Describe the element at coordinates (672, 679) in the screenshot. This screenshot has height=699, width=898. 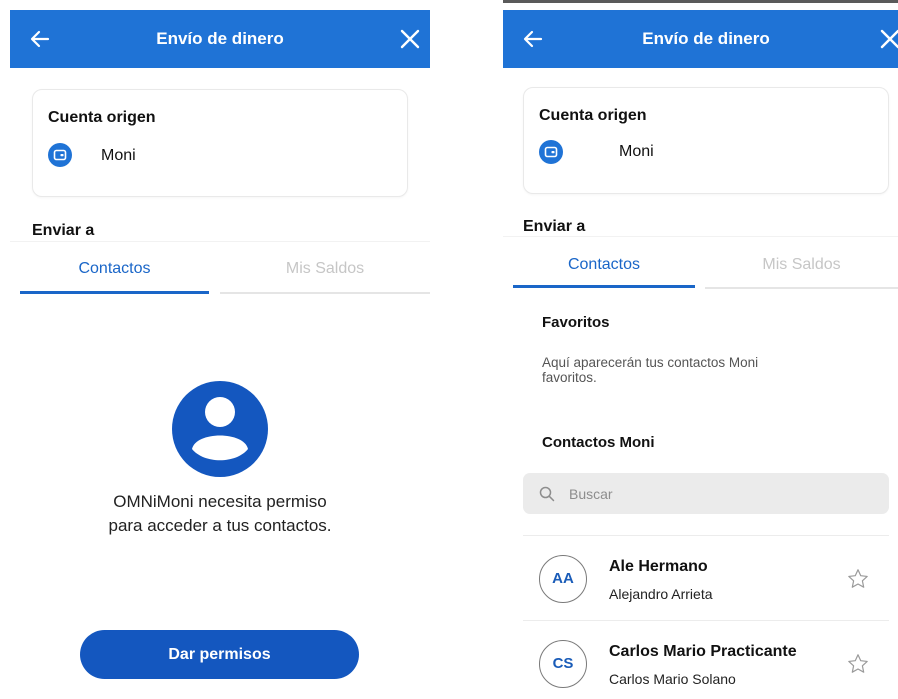
I see `contact-full-name: Carlos Mario Solano` at that location.